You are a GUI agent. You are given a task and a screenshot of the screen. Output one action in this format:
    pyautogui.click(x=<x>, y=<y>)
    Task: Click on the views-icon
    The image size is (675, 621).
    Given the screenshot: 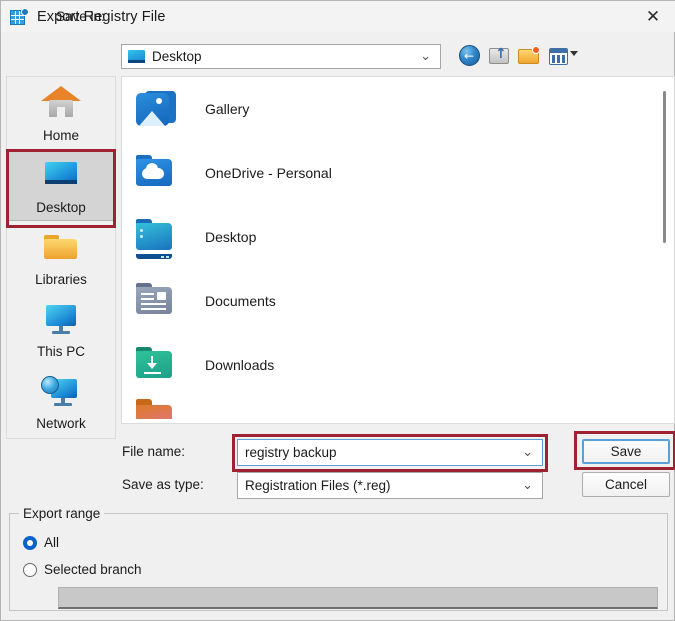 What is the action you would take?
    pyautogui.click(x=564, y=56)
    